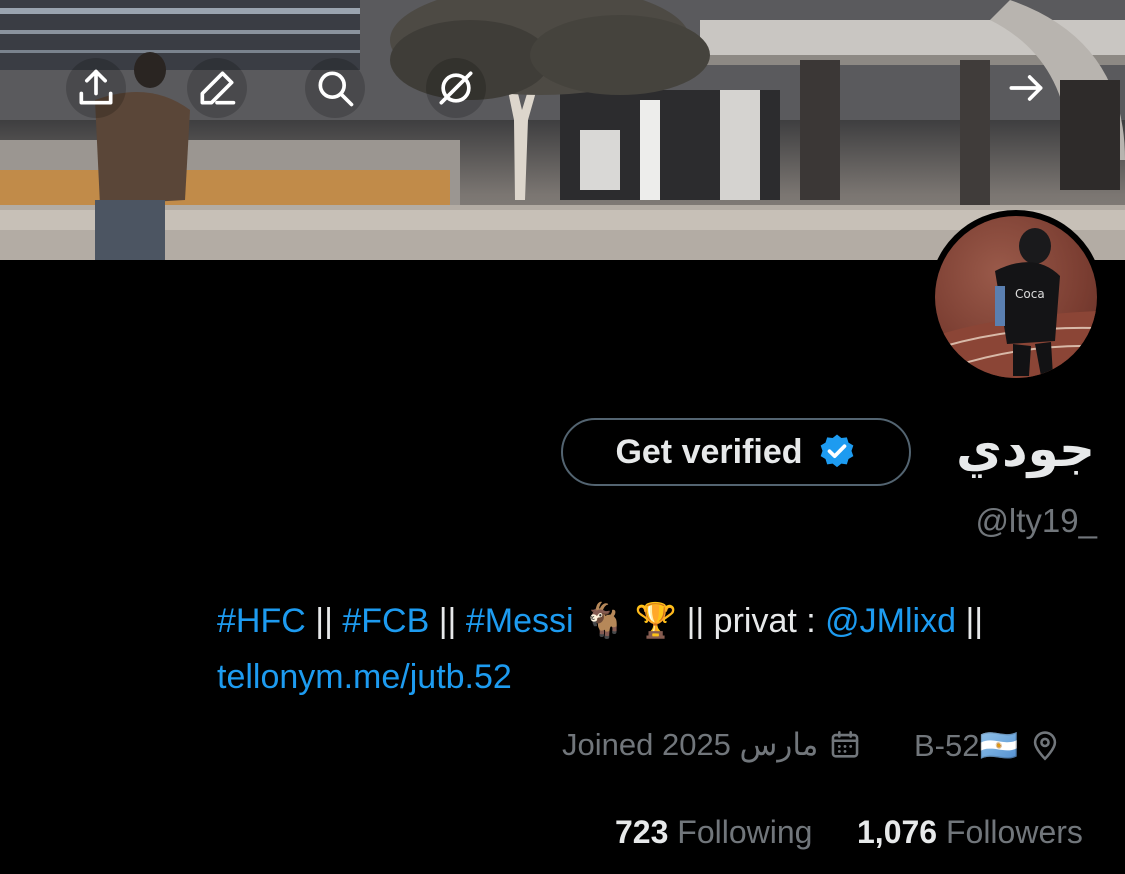 This screenshot has width=1125, height=874. I want to click on hashtag-link: #FCB, so click(385, 621).